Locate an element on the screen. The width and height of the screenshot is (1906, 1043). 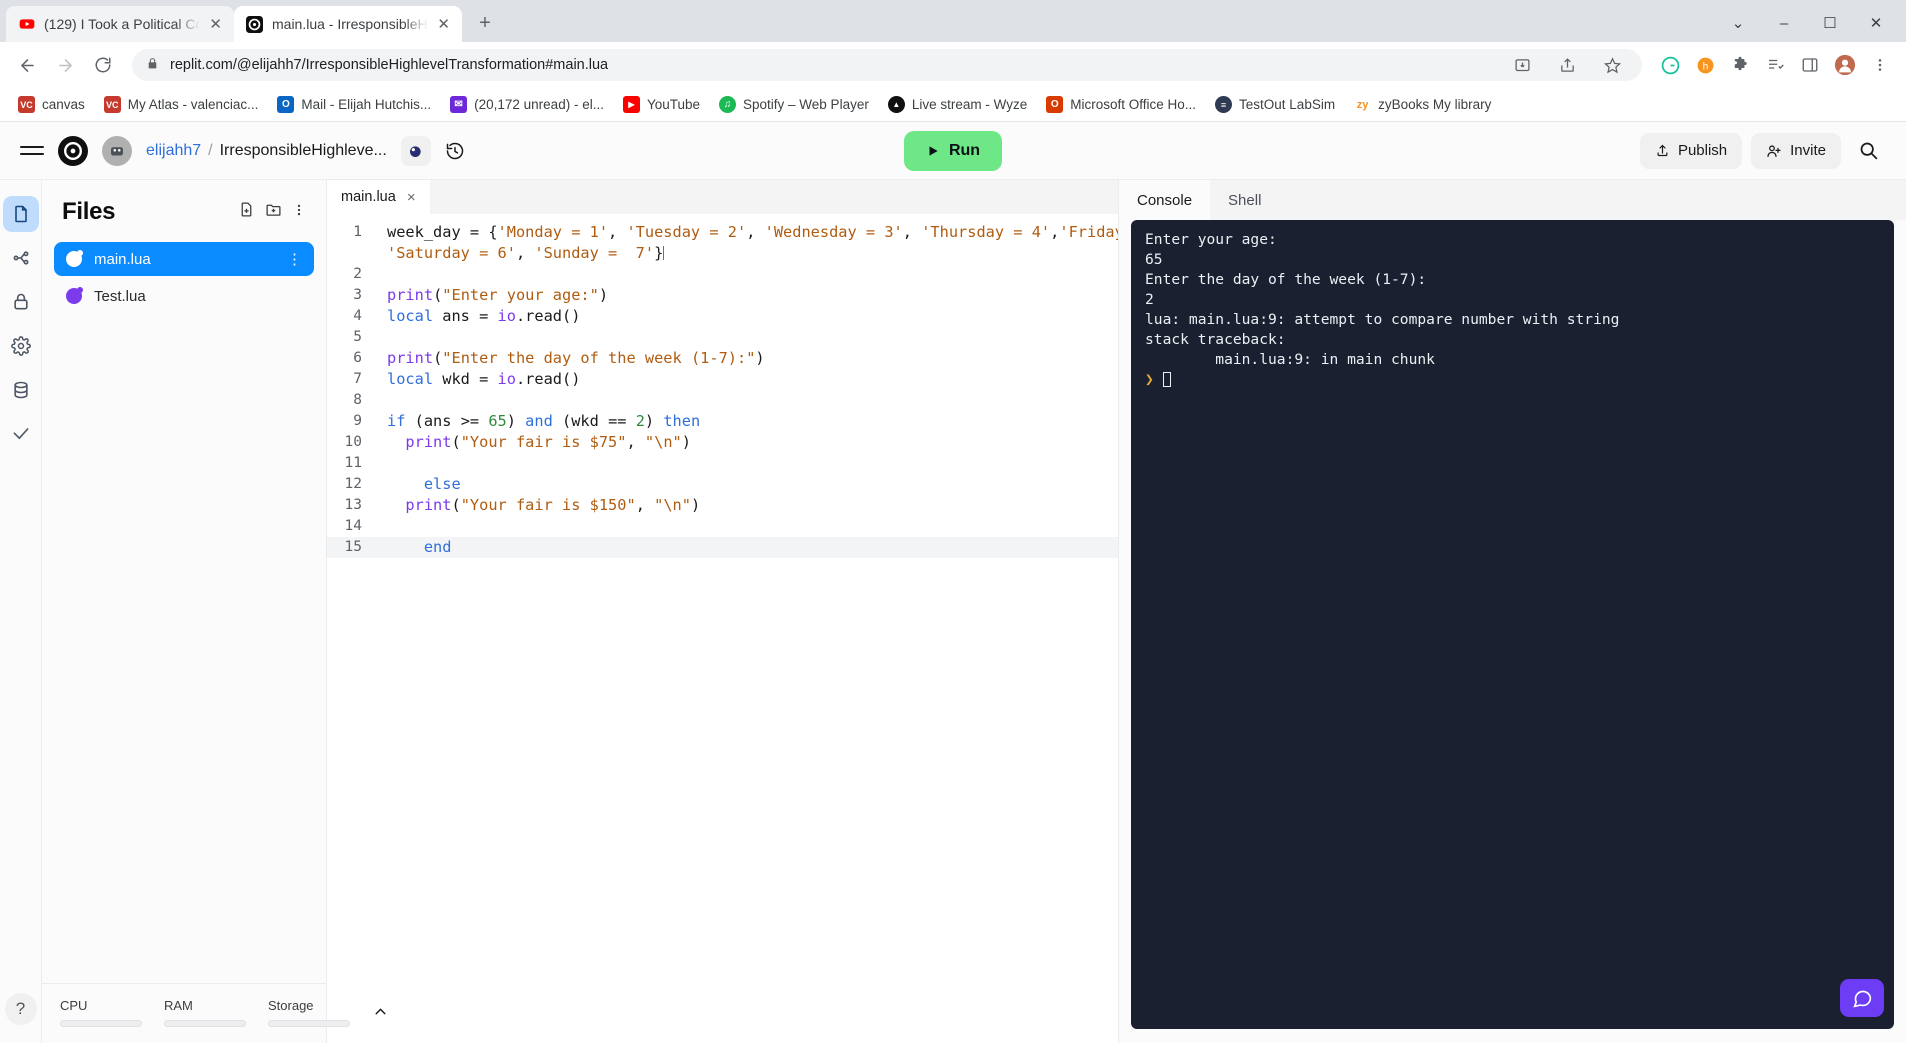
code-line: 14 is located at coordinates (722, 526).